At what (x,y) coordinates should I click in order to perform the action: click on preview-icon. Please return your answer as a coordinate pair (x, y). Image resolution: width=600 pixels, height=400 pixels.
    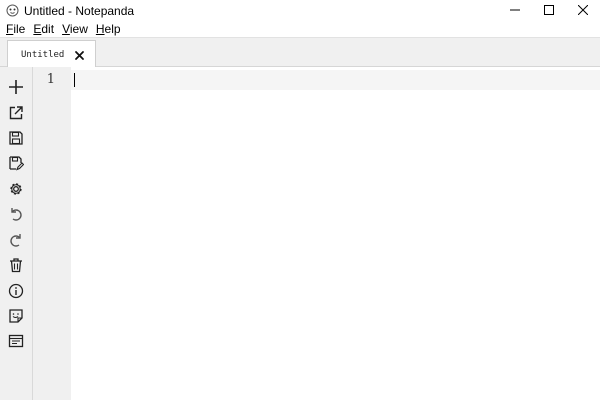
    Looking at the image, I should click on (16, 342).